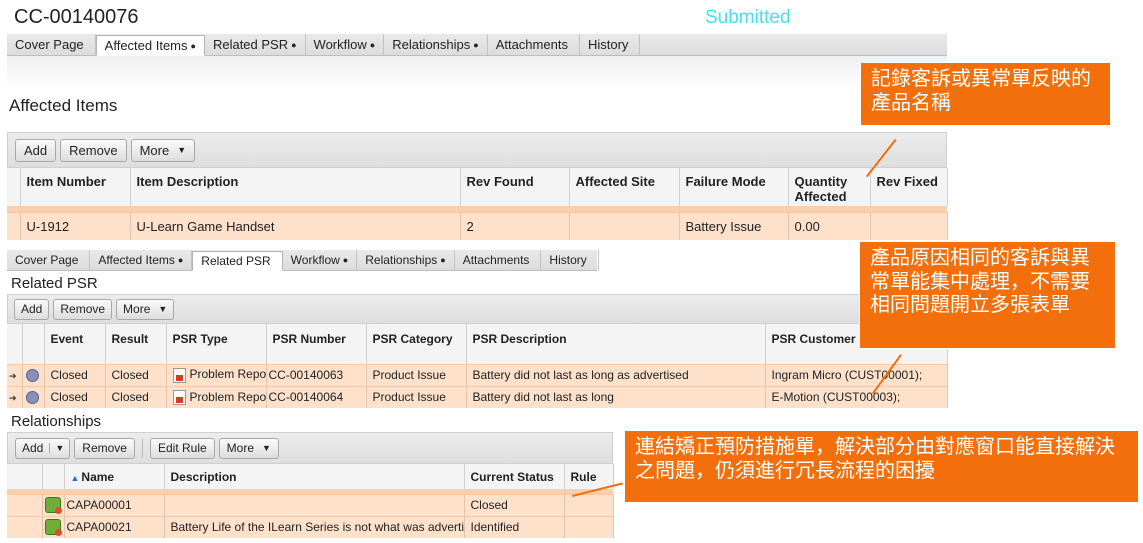  I want to click on name-cell: CAPA00021, so click(114, 526).